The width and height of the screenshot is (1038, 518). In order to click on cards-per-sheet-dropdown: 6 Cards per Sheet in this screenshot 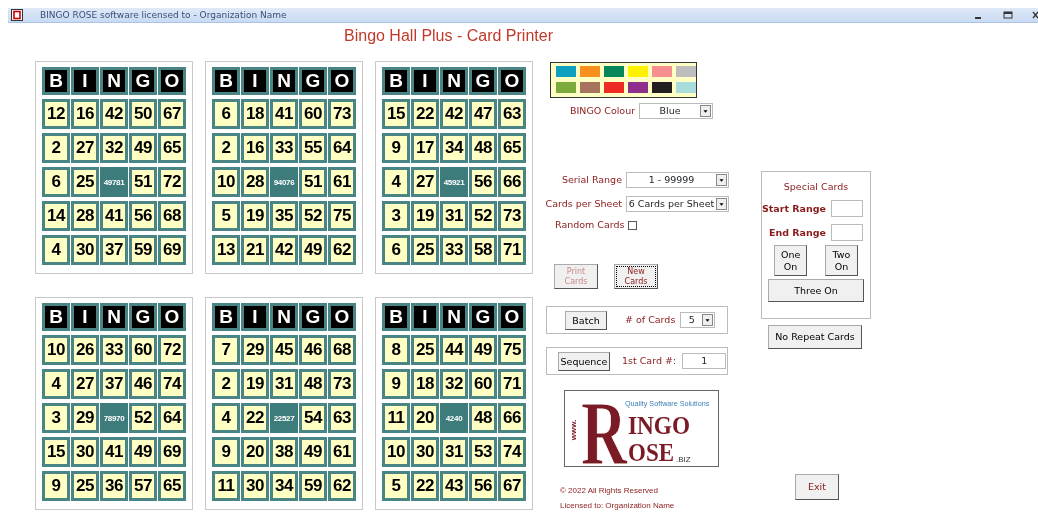, I will do `click(677, 204)`.